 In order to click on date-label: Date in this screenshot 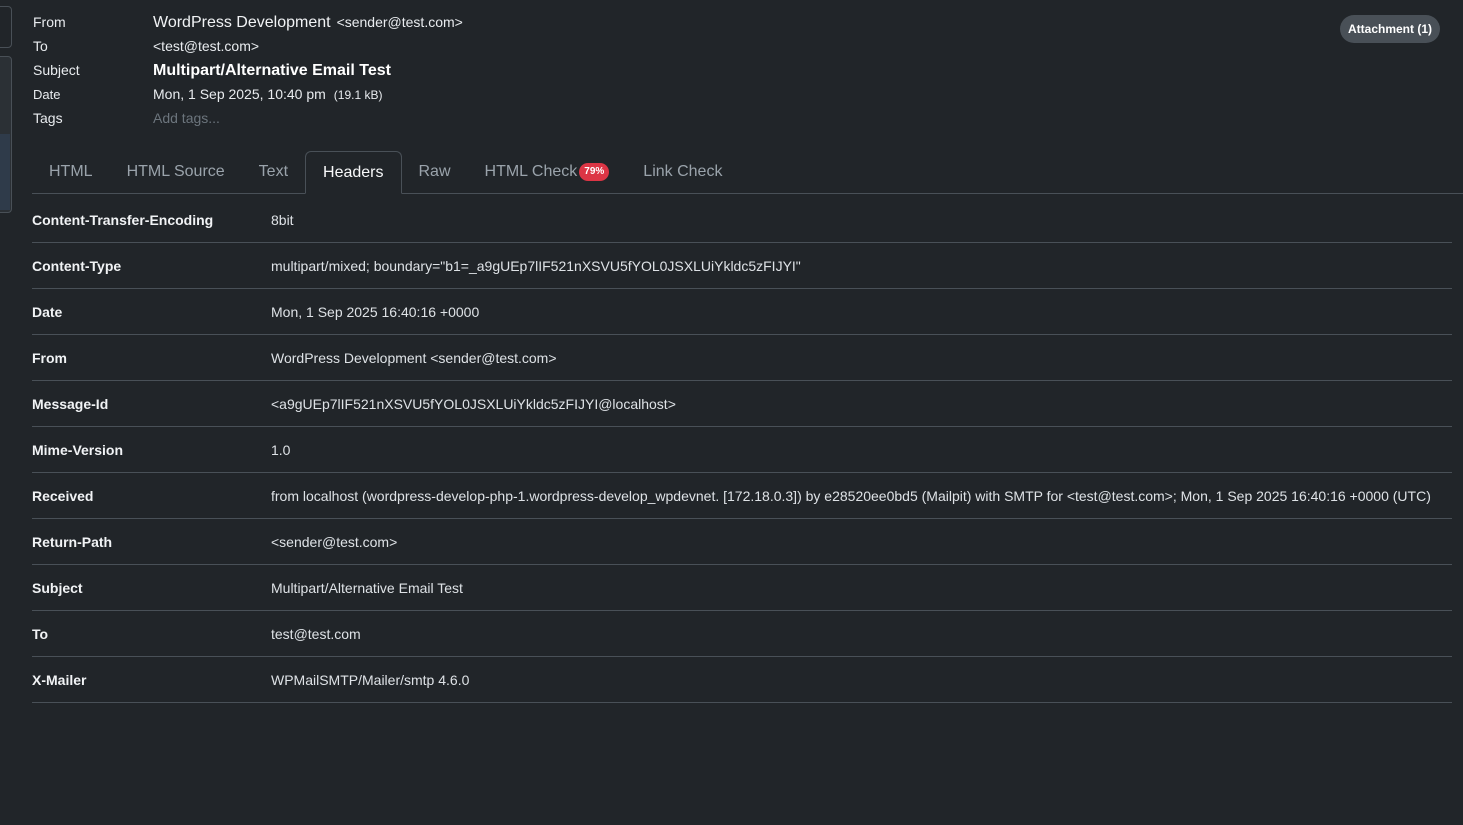, I will do `click(47, 94)`.